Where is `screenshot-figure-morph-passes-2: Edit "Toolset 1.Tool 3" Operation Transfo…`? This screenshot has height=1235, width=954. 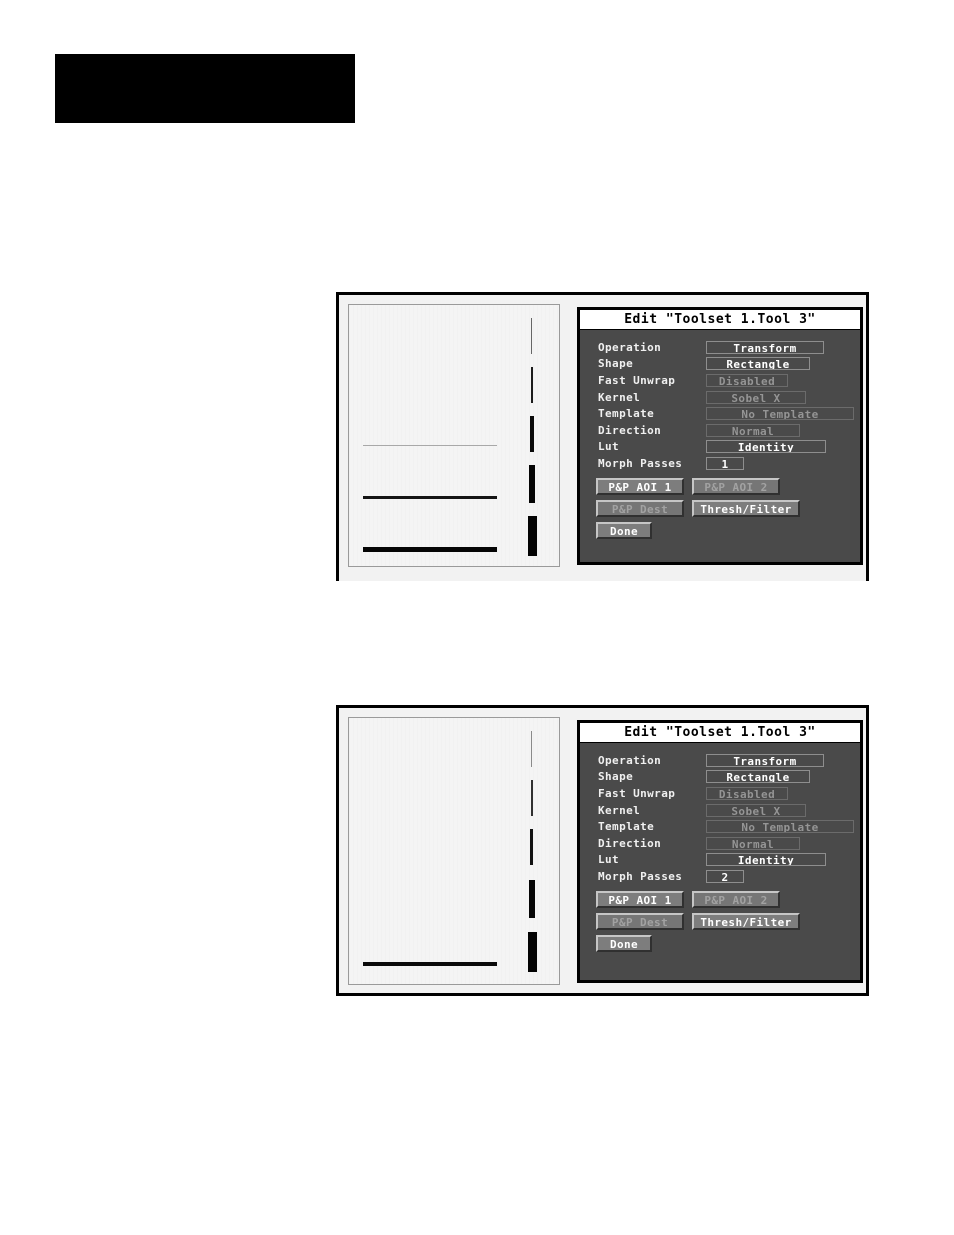
screenshot-figure-morph-passes-2: Edit "Toolset 1.Tool 3" Operation Transfo… is located at coordinates (602, 850).